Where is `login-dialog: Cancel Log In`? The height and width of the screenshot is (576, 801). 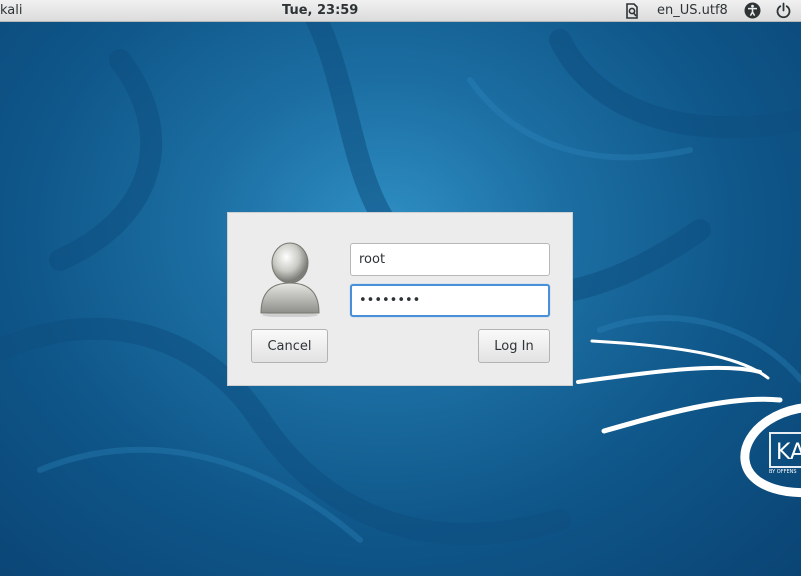 login-dialog: Cancel Log In is located at coordinates (400, 299).